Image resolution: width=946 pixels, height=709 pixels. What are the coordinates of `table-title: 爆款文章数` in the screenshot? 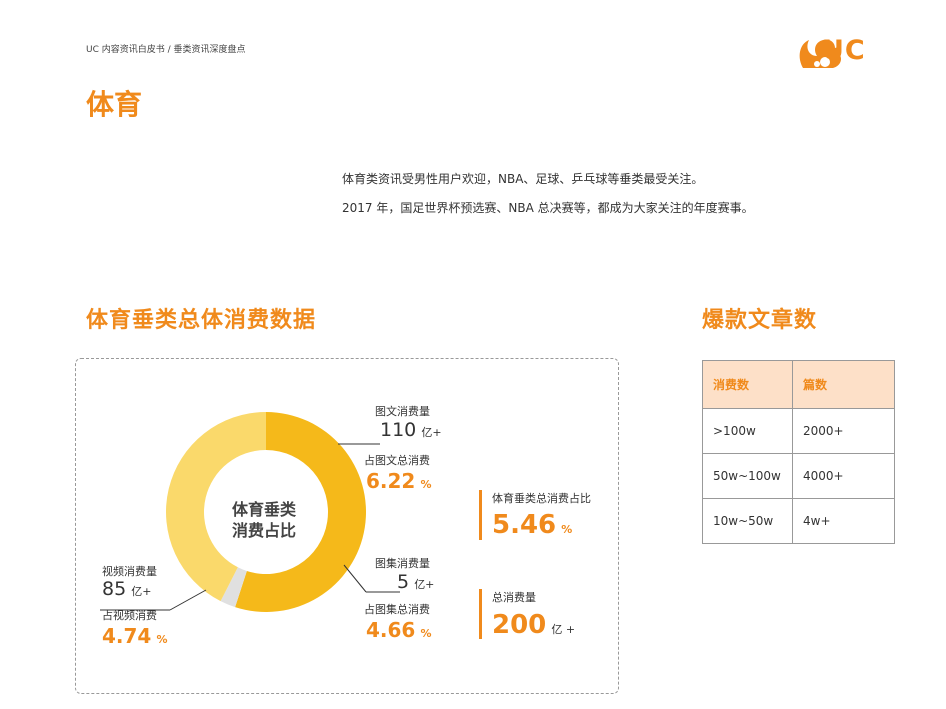 It's located at (760, 320).